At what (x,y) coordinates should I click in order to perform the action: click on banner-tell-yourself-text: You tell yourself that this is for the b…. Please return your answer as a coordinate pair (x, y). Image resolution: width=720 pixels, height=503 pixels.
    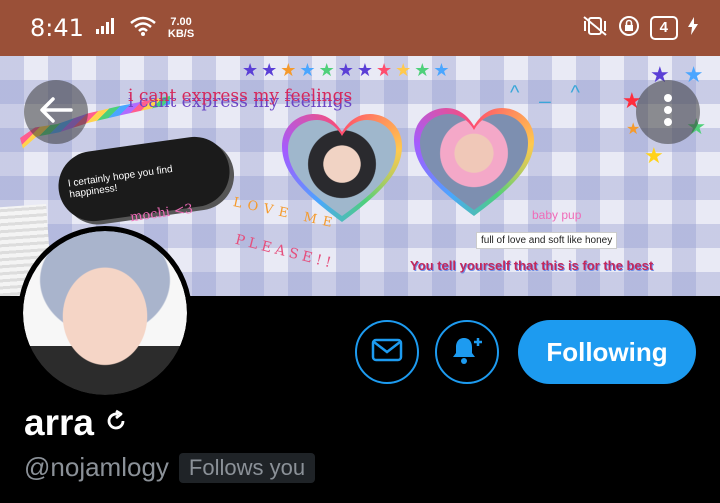
    Looking at the image, I should click on (532, 265).